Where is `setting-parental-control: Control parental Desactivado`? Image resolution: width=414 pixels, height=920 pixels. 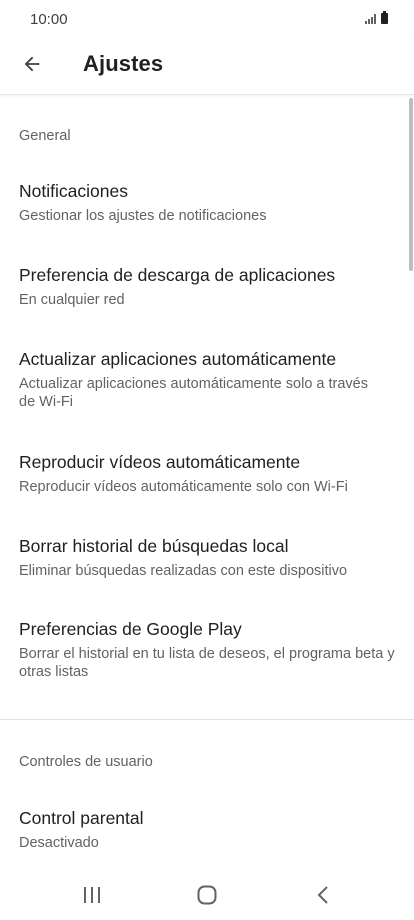
setting-parental-control: Control parental Desactivado is located at coordinates (207, 838).